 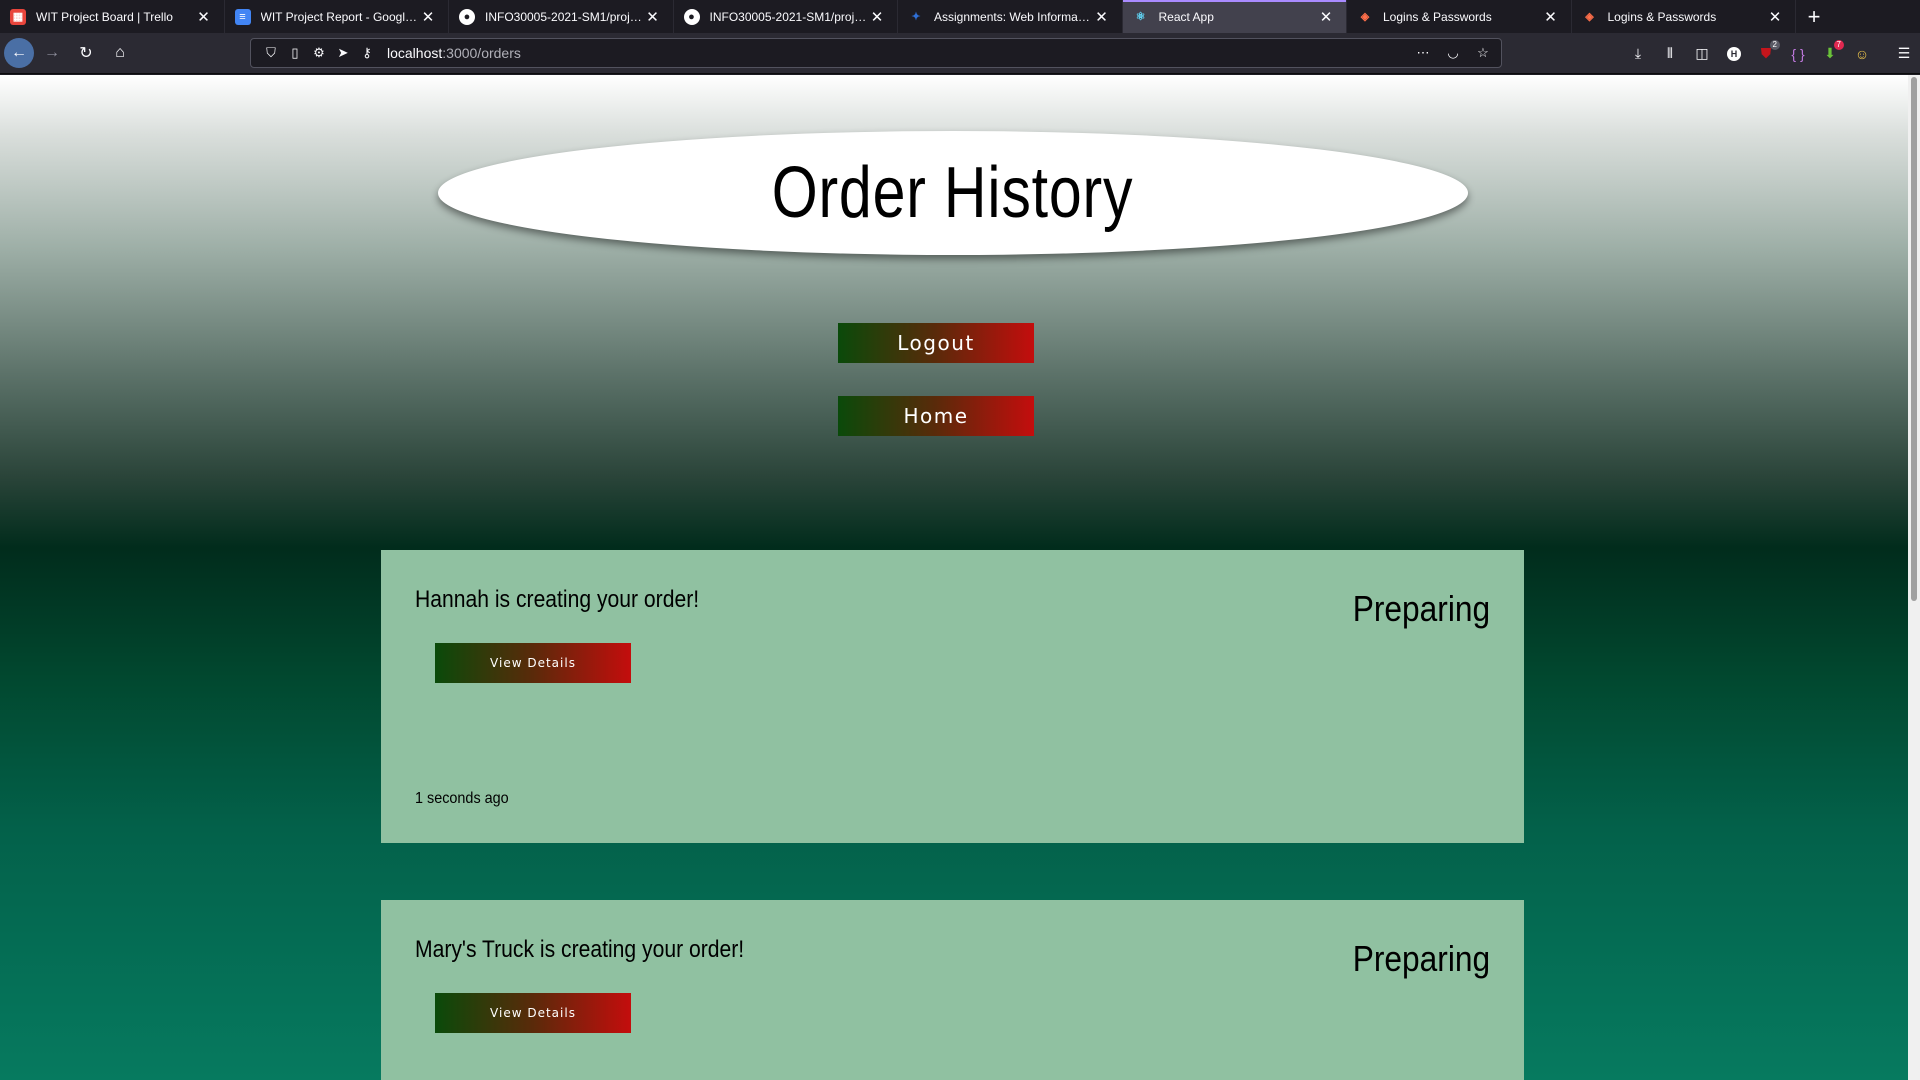 I want to click on url-host: localhost, so click(x=415, y=53).